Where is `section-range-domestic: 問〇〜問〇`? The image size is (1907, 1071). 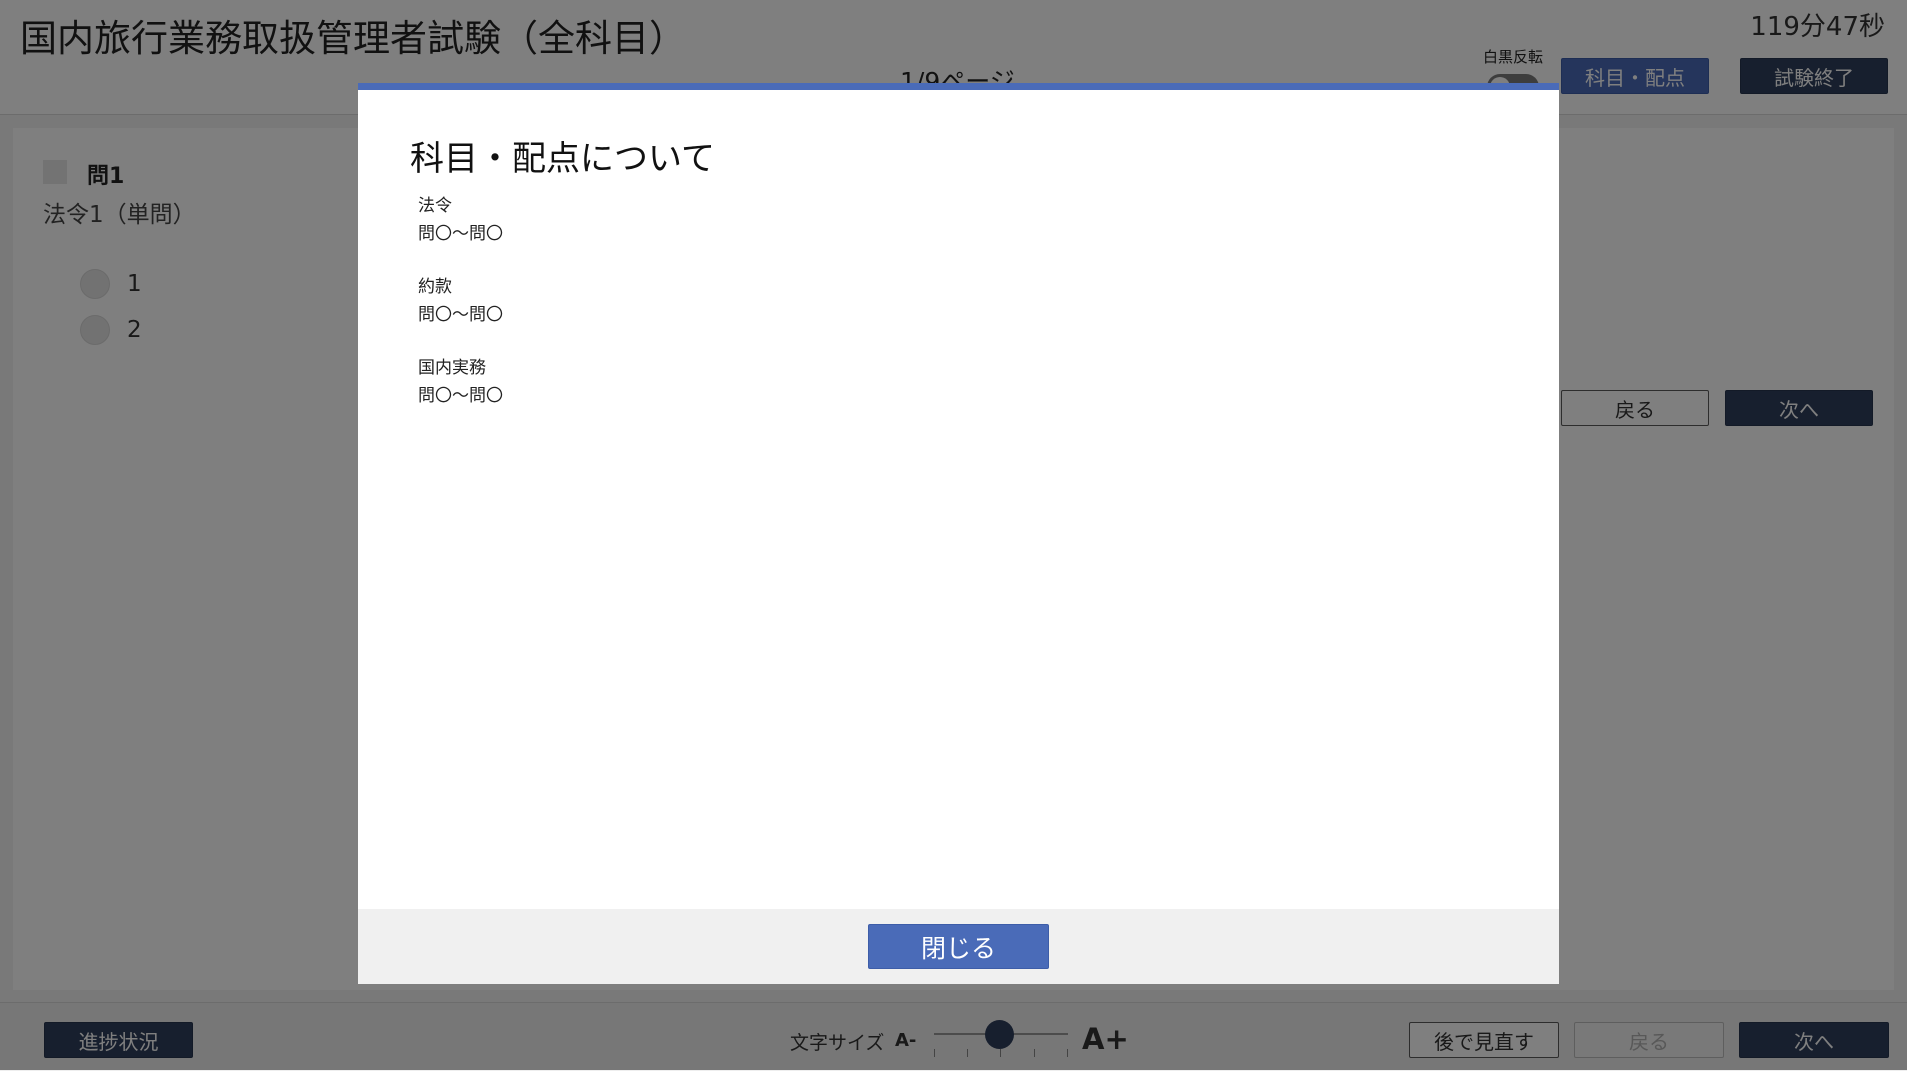 section-range-domestic: 問〇〜問〇 is located at coordinates (460, 396).